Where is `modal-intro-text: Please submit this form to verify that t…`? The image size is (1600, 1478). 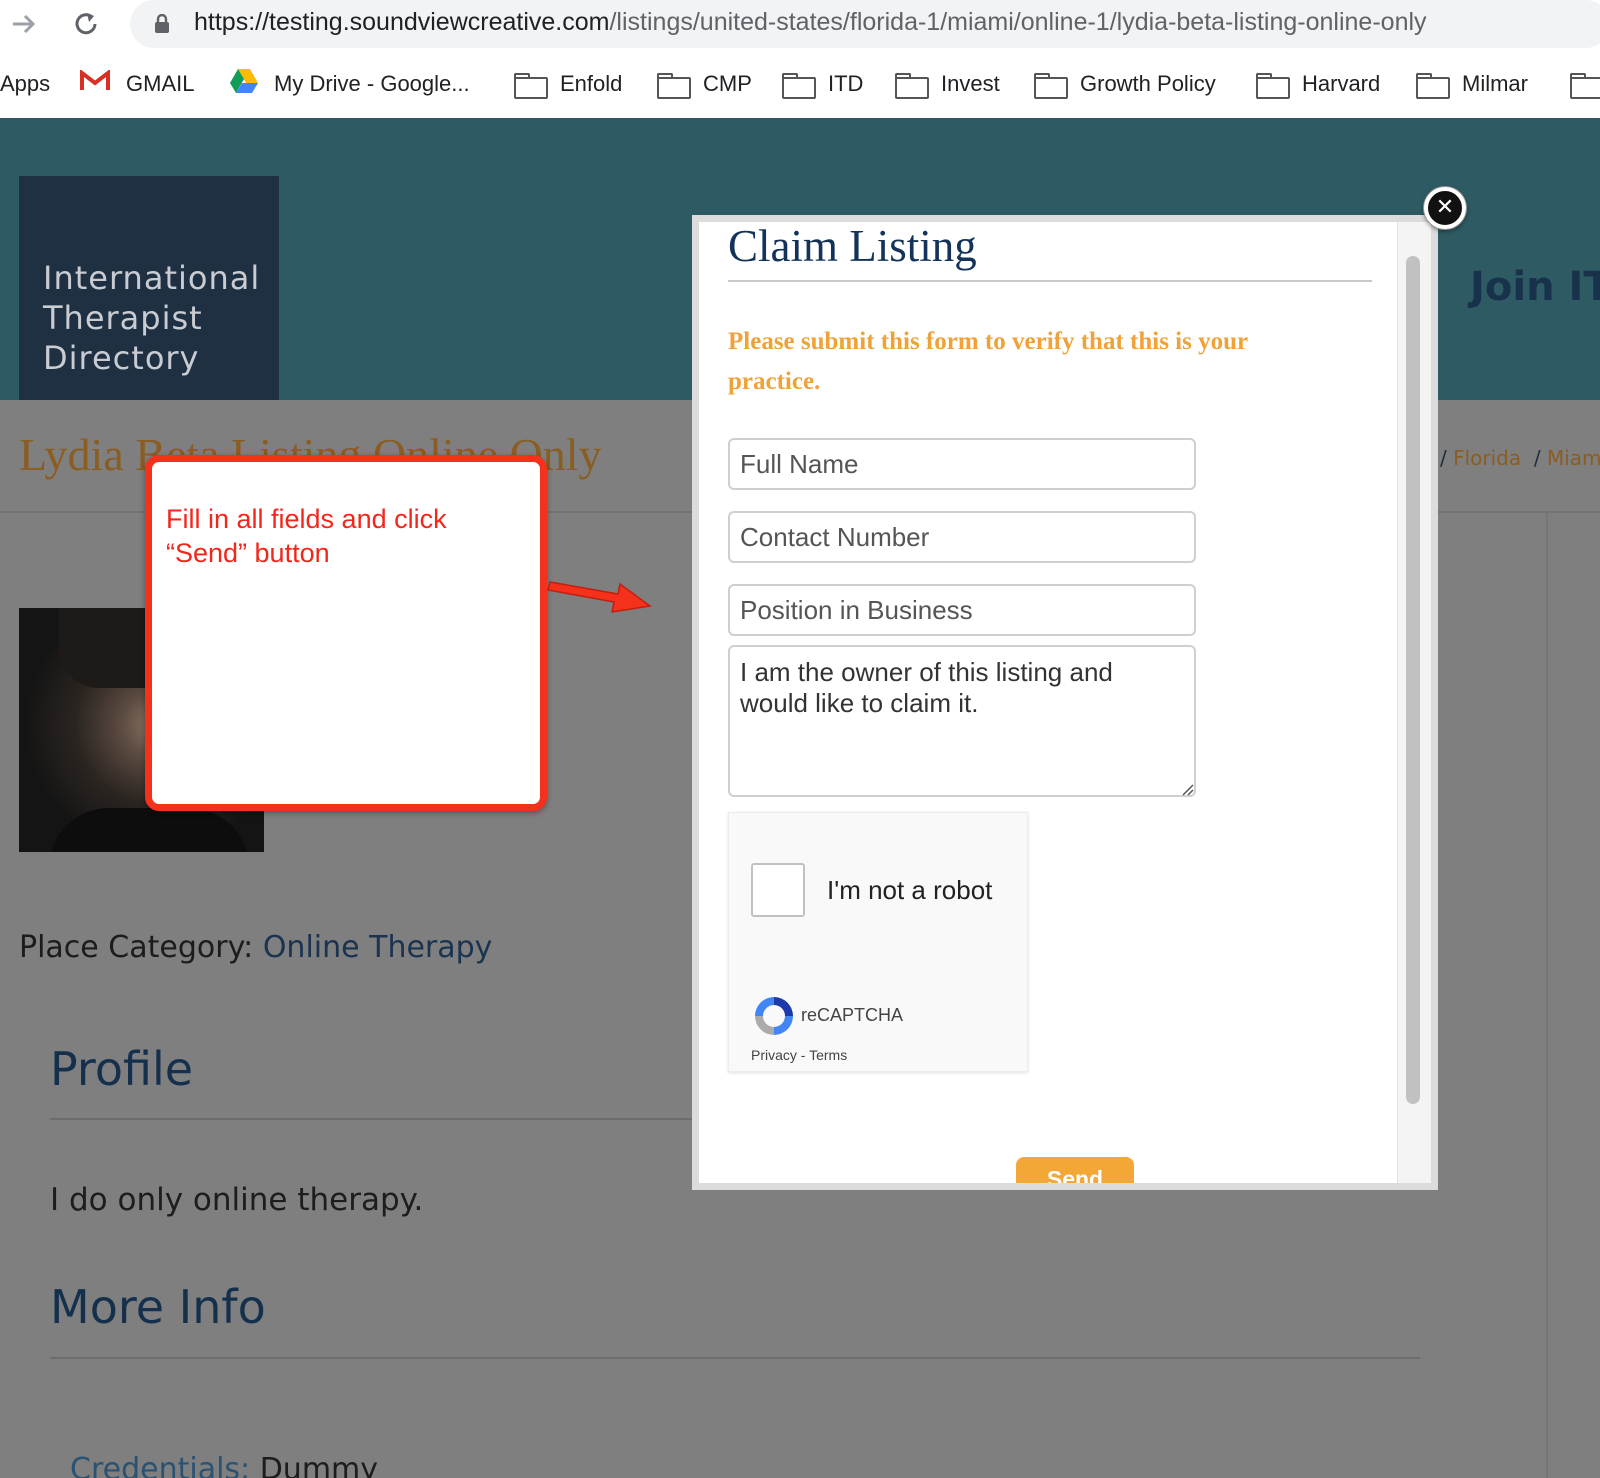
modal-intro-text: Please submit this form to verify that t… is located at coordinates (988, 361).